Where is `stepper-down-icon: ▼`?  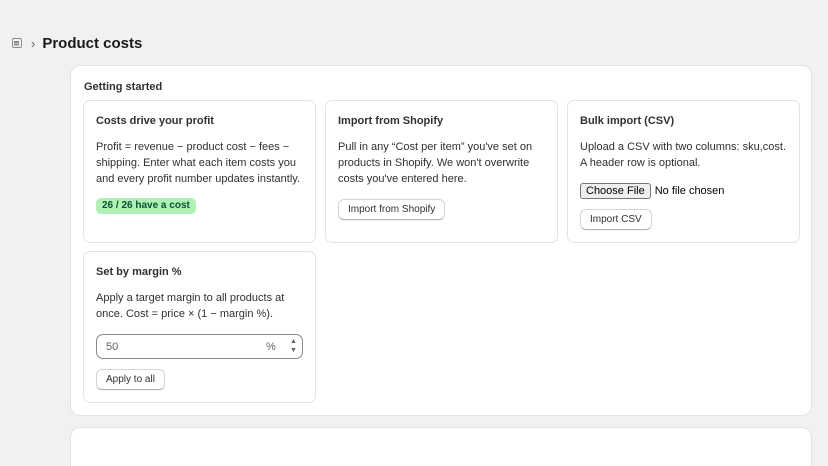 stepper-down-icon: ▼ is located at coordinates (293, 351).